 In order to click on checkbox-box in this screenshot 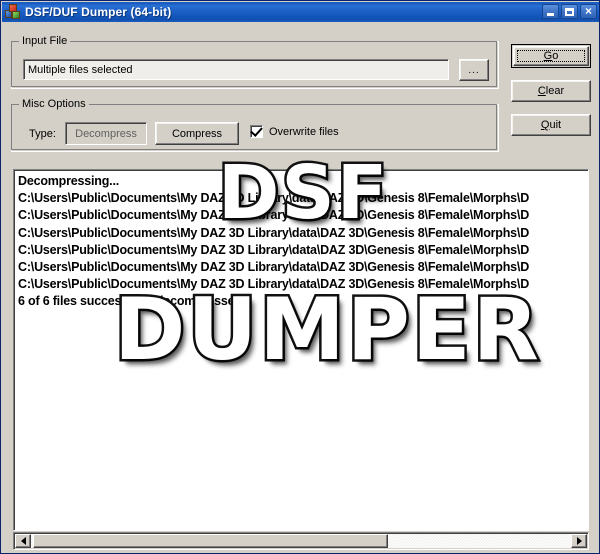, I will do `click(256, 131)`.